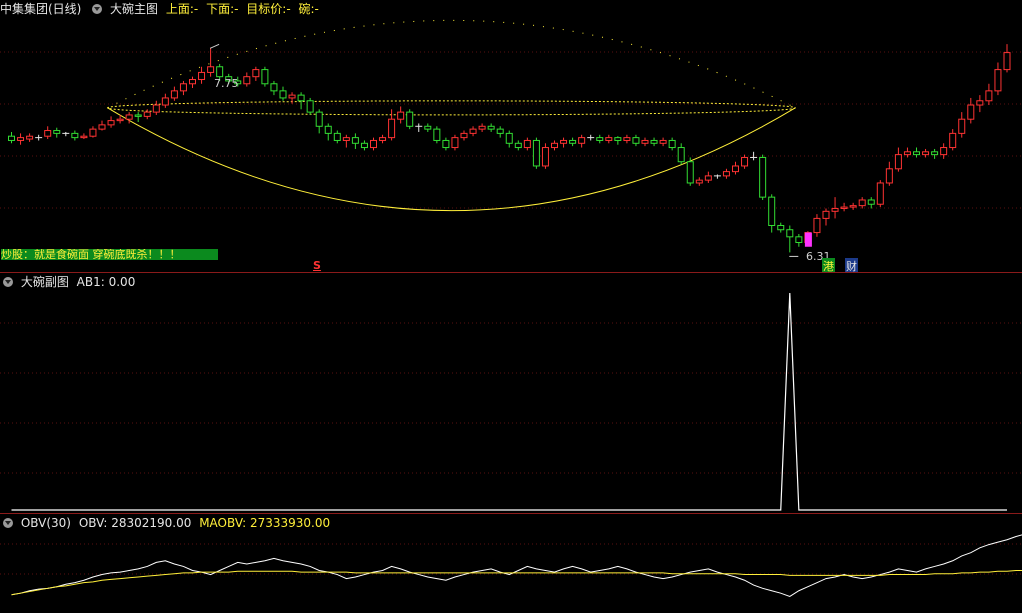 This screenshot has height=613, width=1022. Describe the element at coordinates (451, 159) in the screenshot. I see `bowl-curve` at that location.